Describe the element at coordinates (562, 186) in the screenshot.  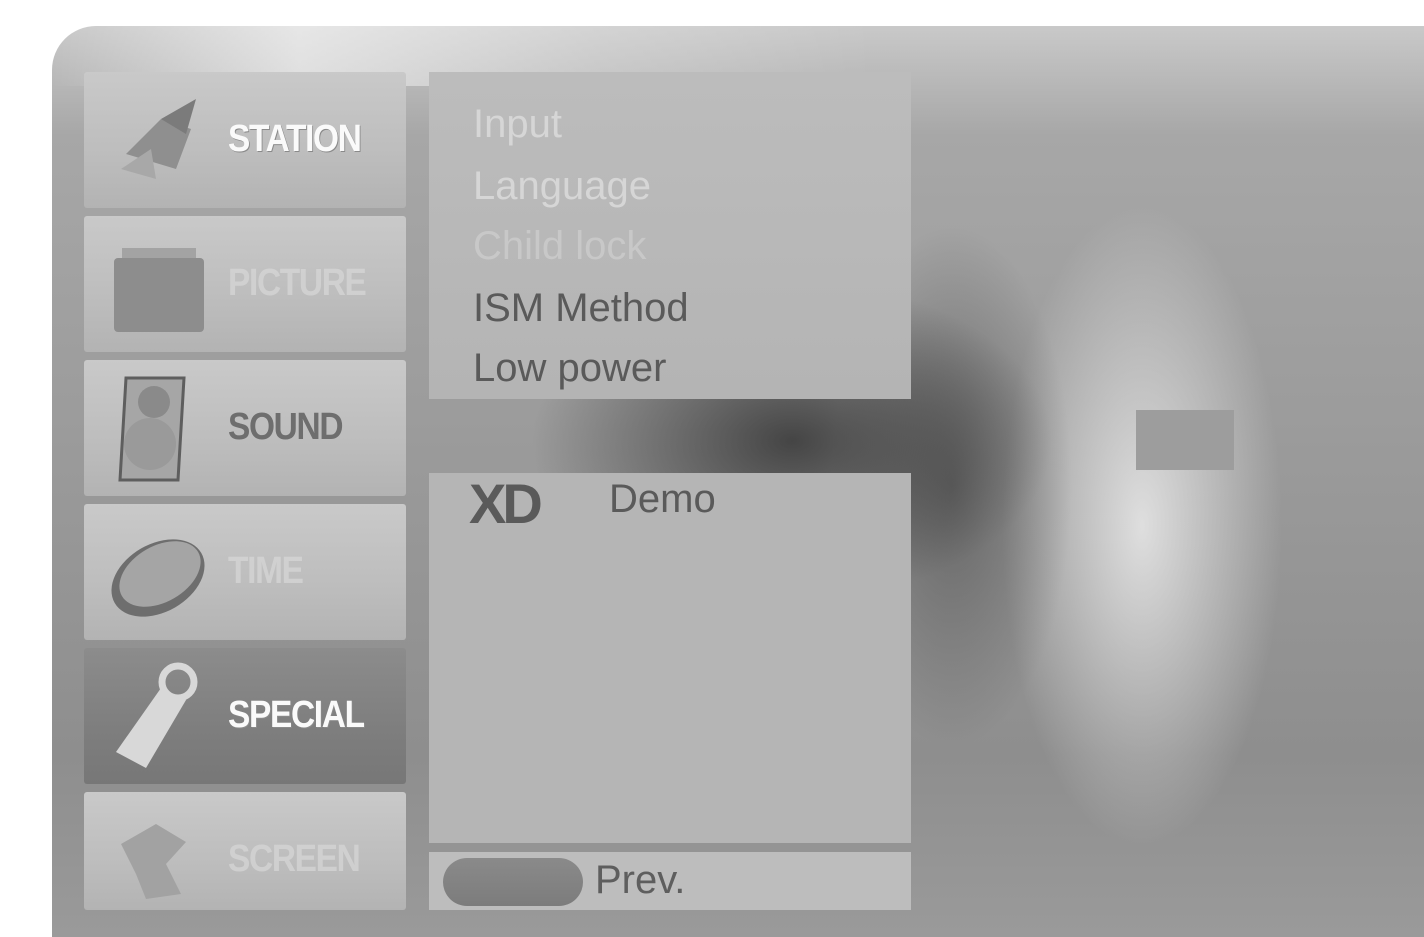
I see `option-language: Language` at that location.